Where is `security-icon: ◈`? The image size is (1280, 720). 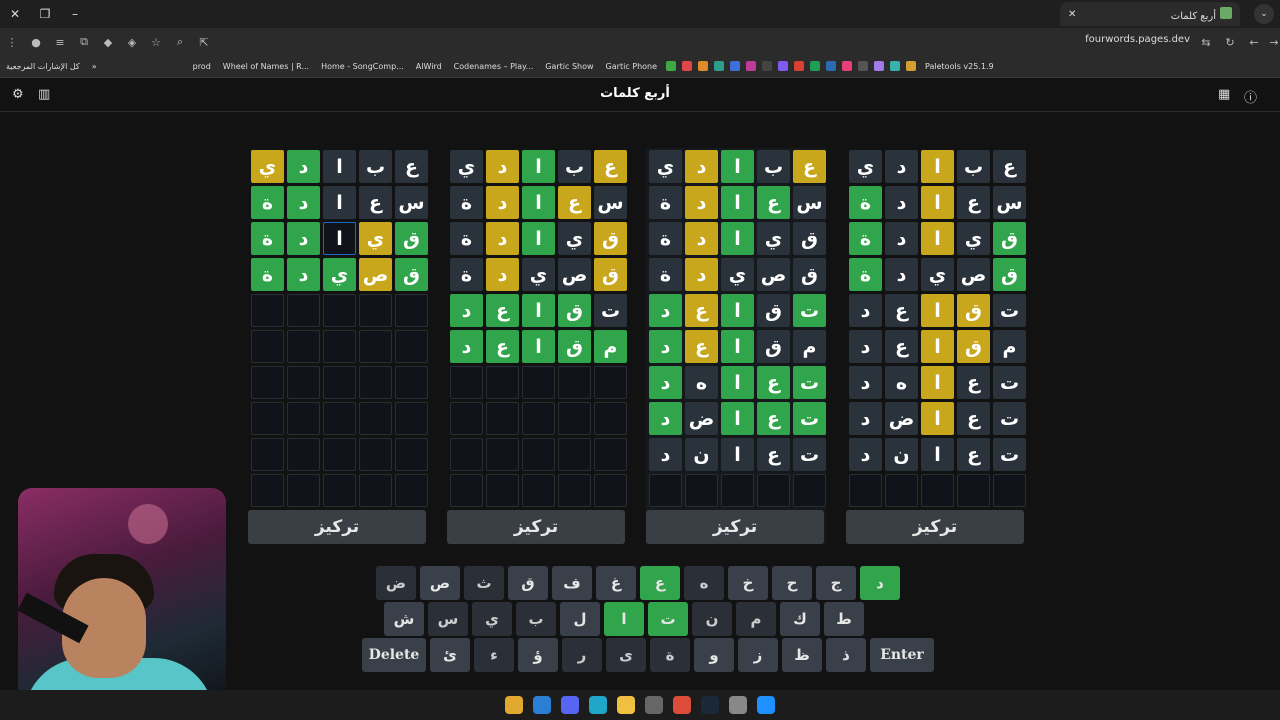
security-icon: ◈ is located at coordinates (132, 42).